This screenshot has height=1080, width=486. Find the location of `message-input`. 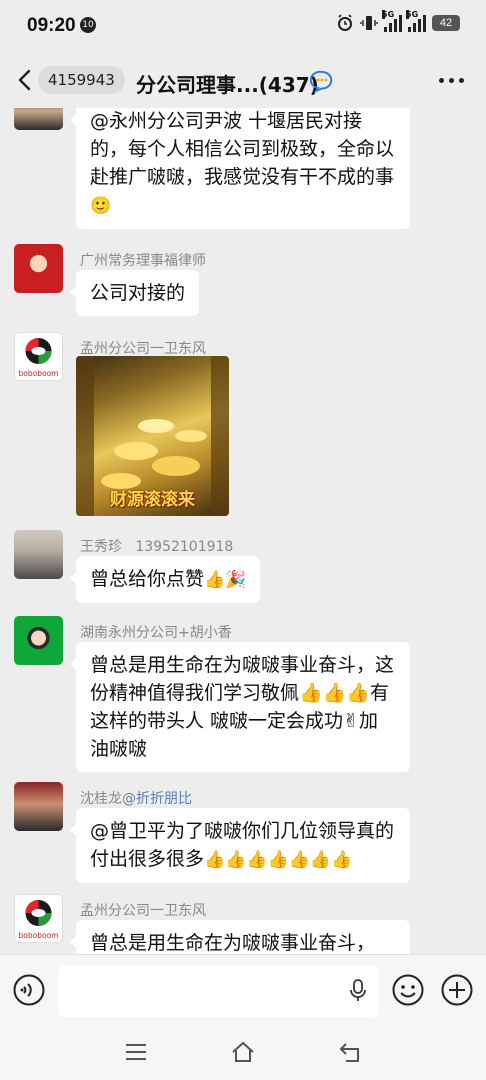

message-input is located at coordinates (218, 991).